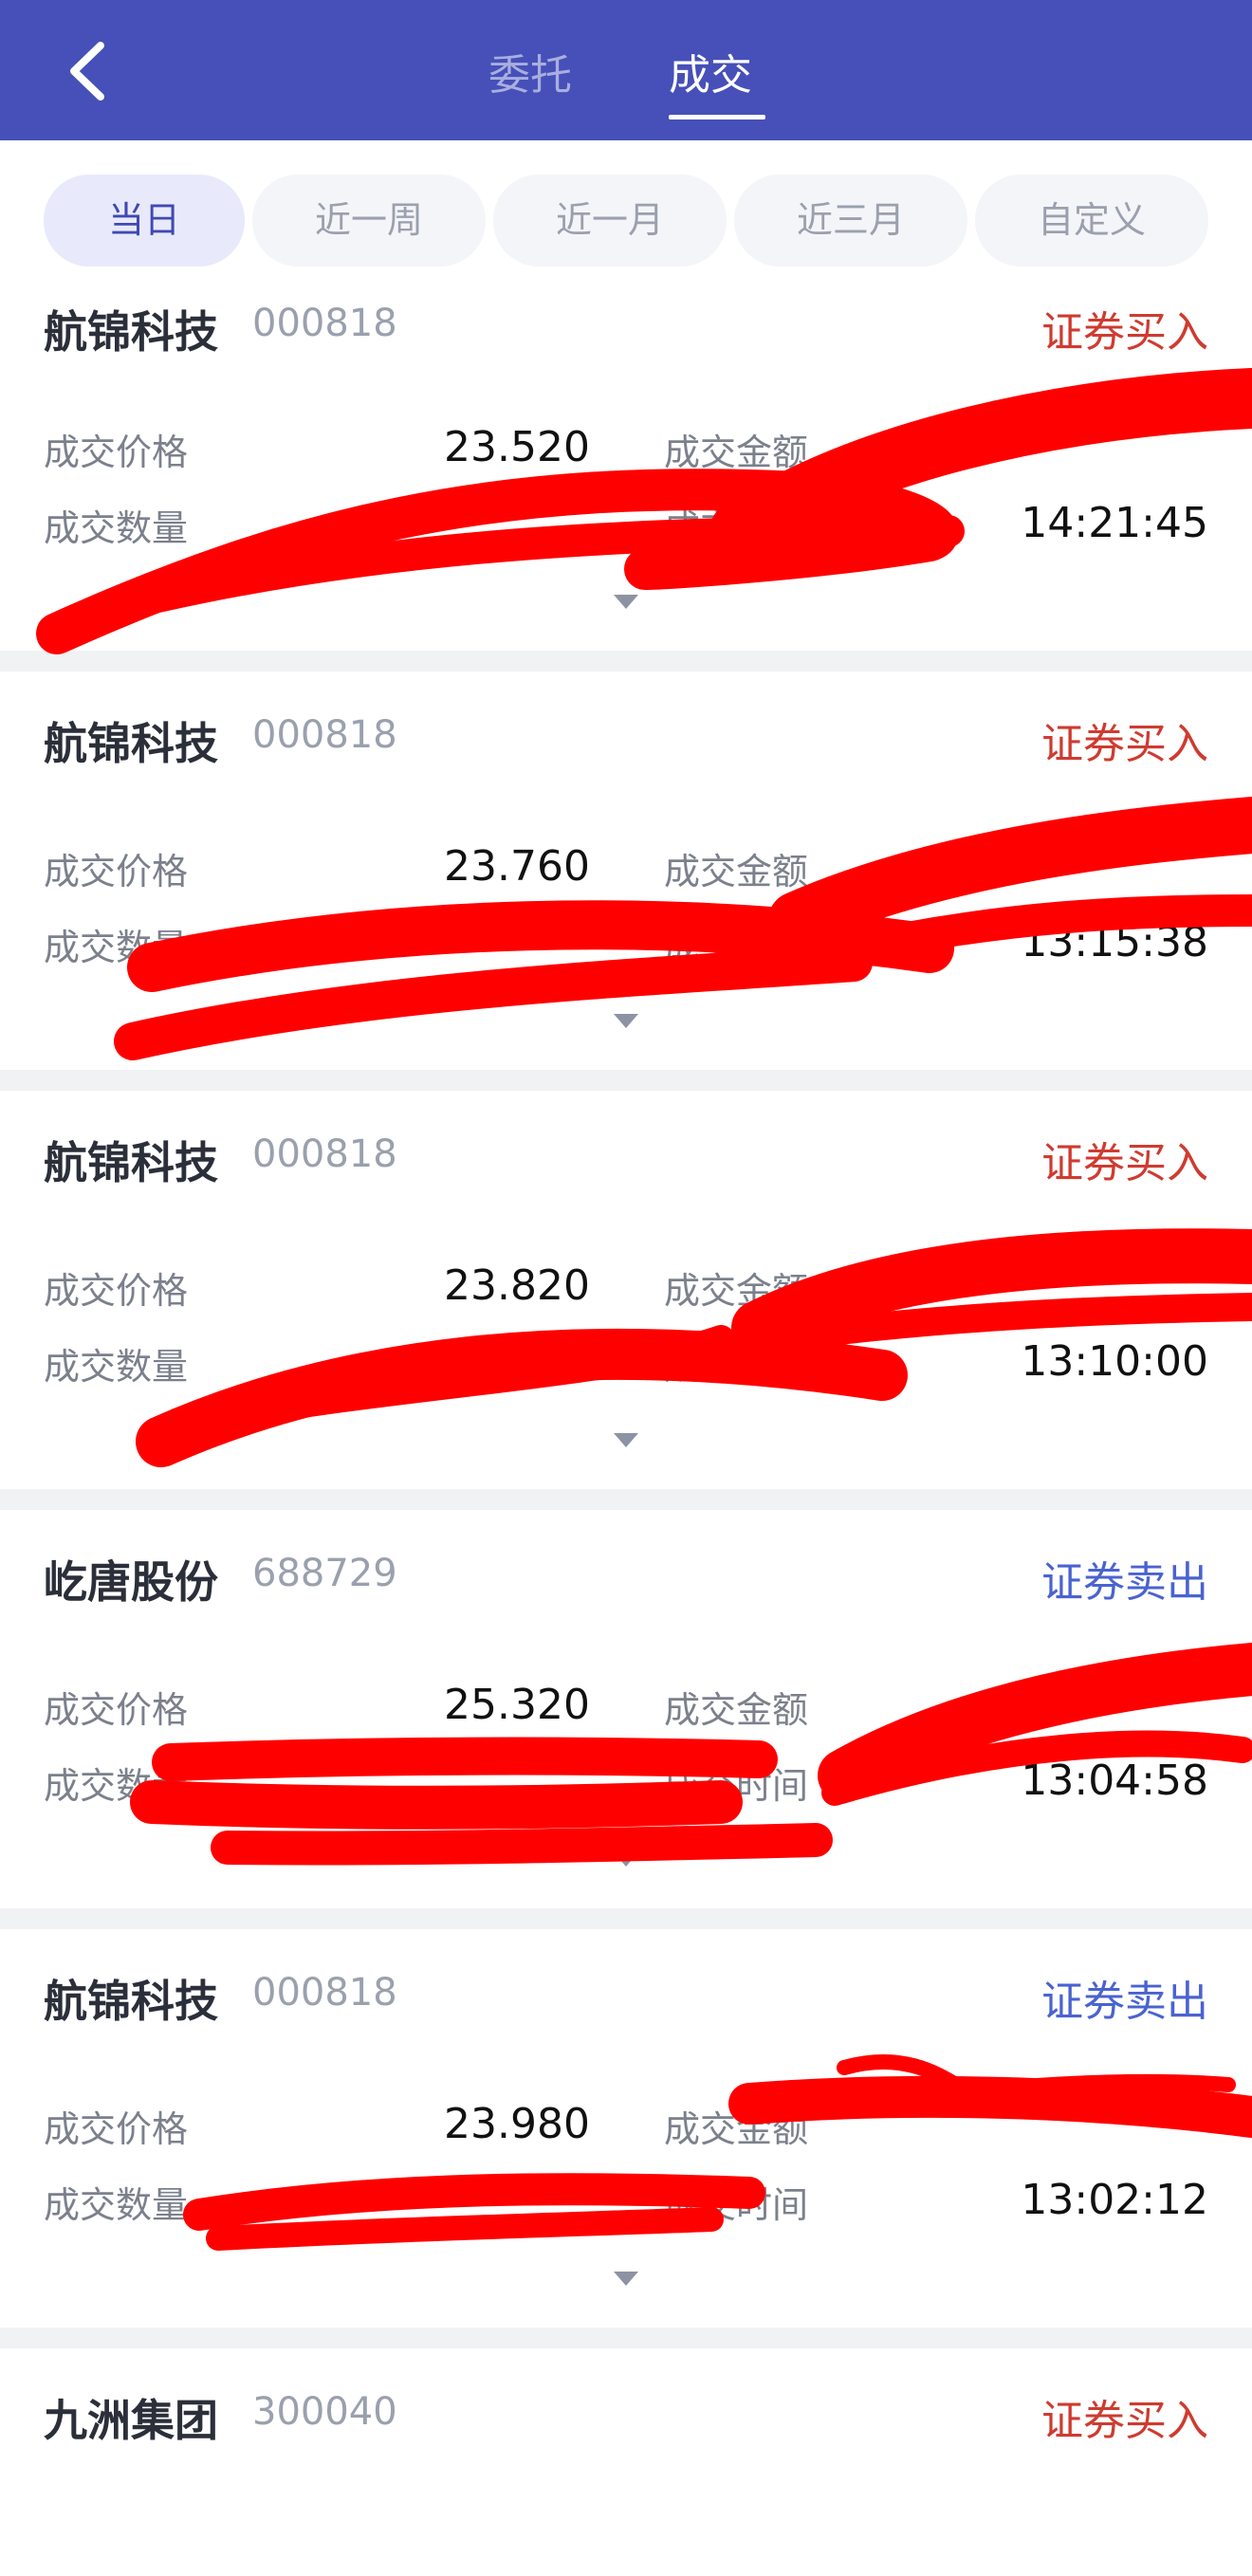 Image resolution: width=1252 pixels, height=2576 pixels. Describe the element at coordinates (324, 2412) in the screenshot. I see `stock-code: 300040` at that location.